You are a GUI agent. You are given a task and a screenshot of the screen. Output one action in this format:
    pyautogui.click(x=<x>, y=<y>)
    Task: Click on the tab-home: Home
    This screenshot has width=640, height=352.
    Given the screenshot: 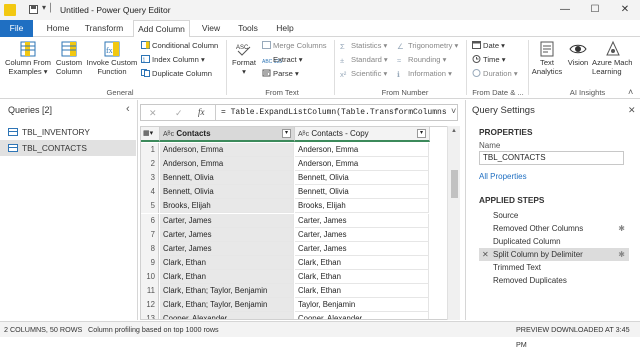 What is the action you would take?
    pyautogui.click(x=58, y=28)
    